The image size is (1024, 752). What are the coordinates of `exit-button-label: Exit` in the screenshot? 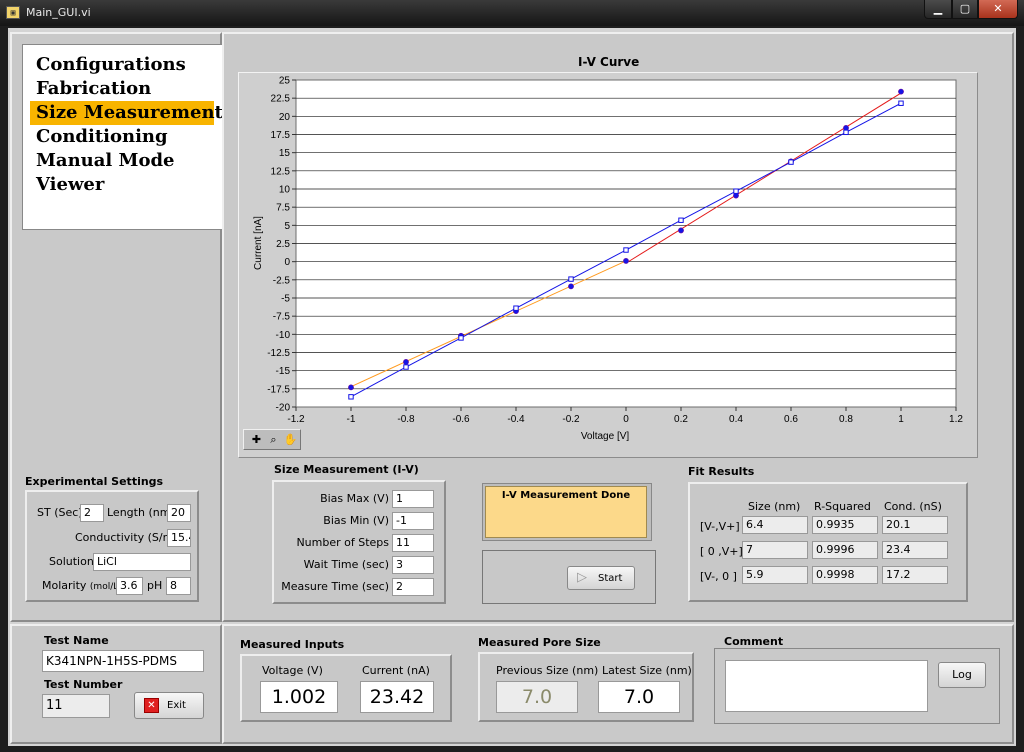 It's located at (176, 705).